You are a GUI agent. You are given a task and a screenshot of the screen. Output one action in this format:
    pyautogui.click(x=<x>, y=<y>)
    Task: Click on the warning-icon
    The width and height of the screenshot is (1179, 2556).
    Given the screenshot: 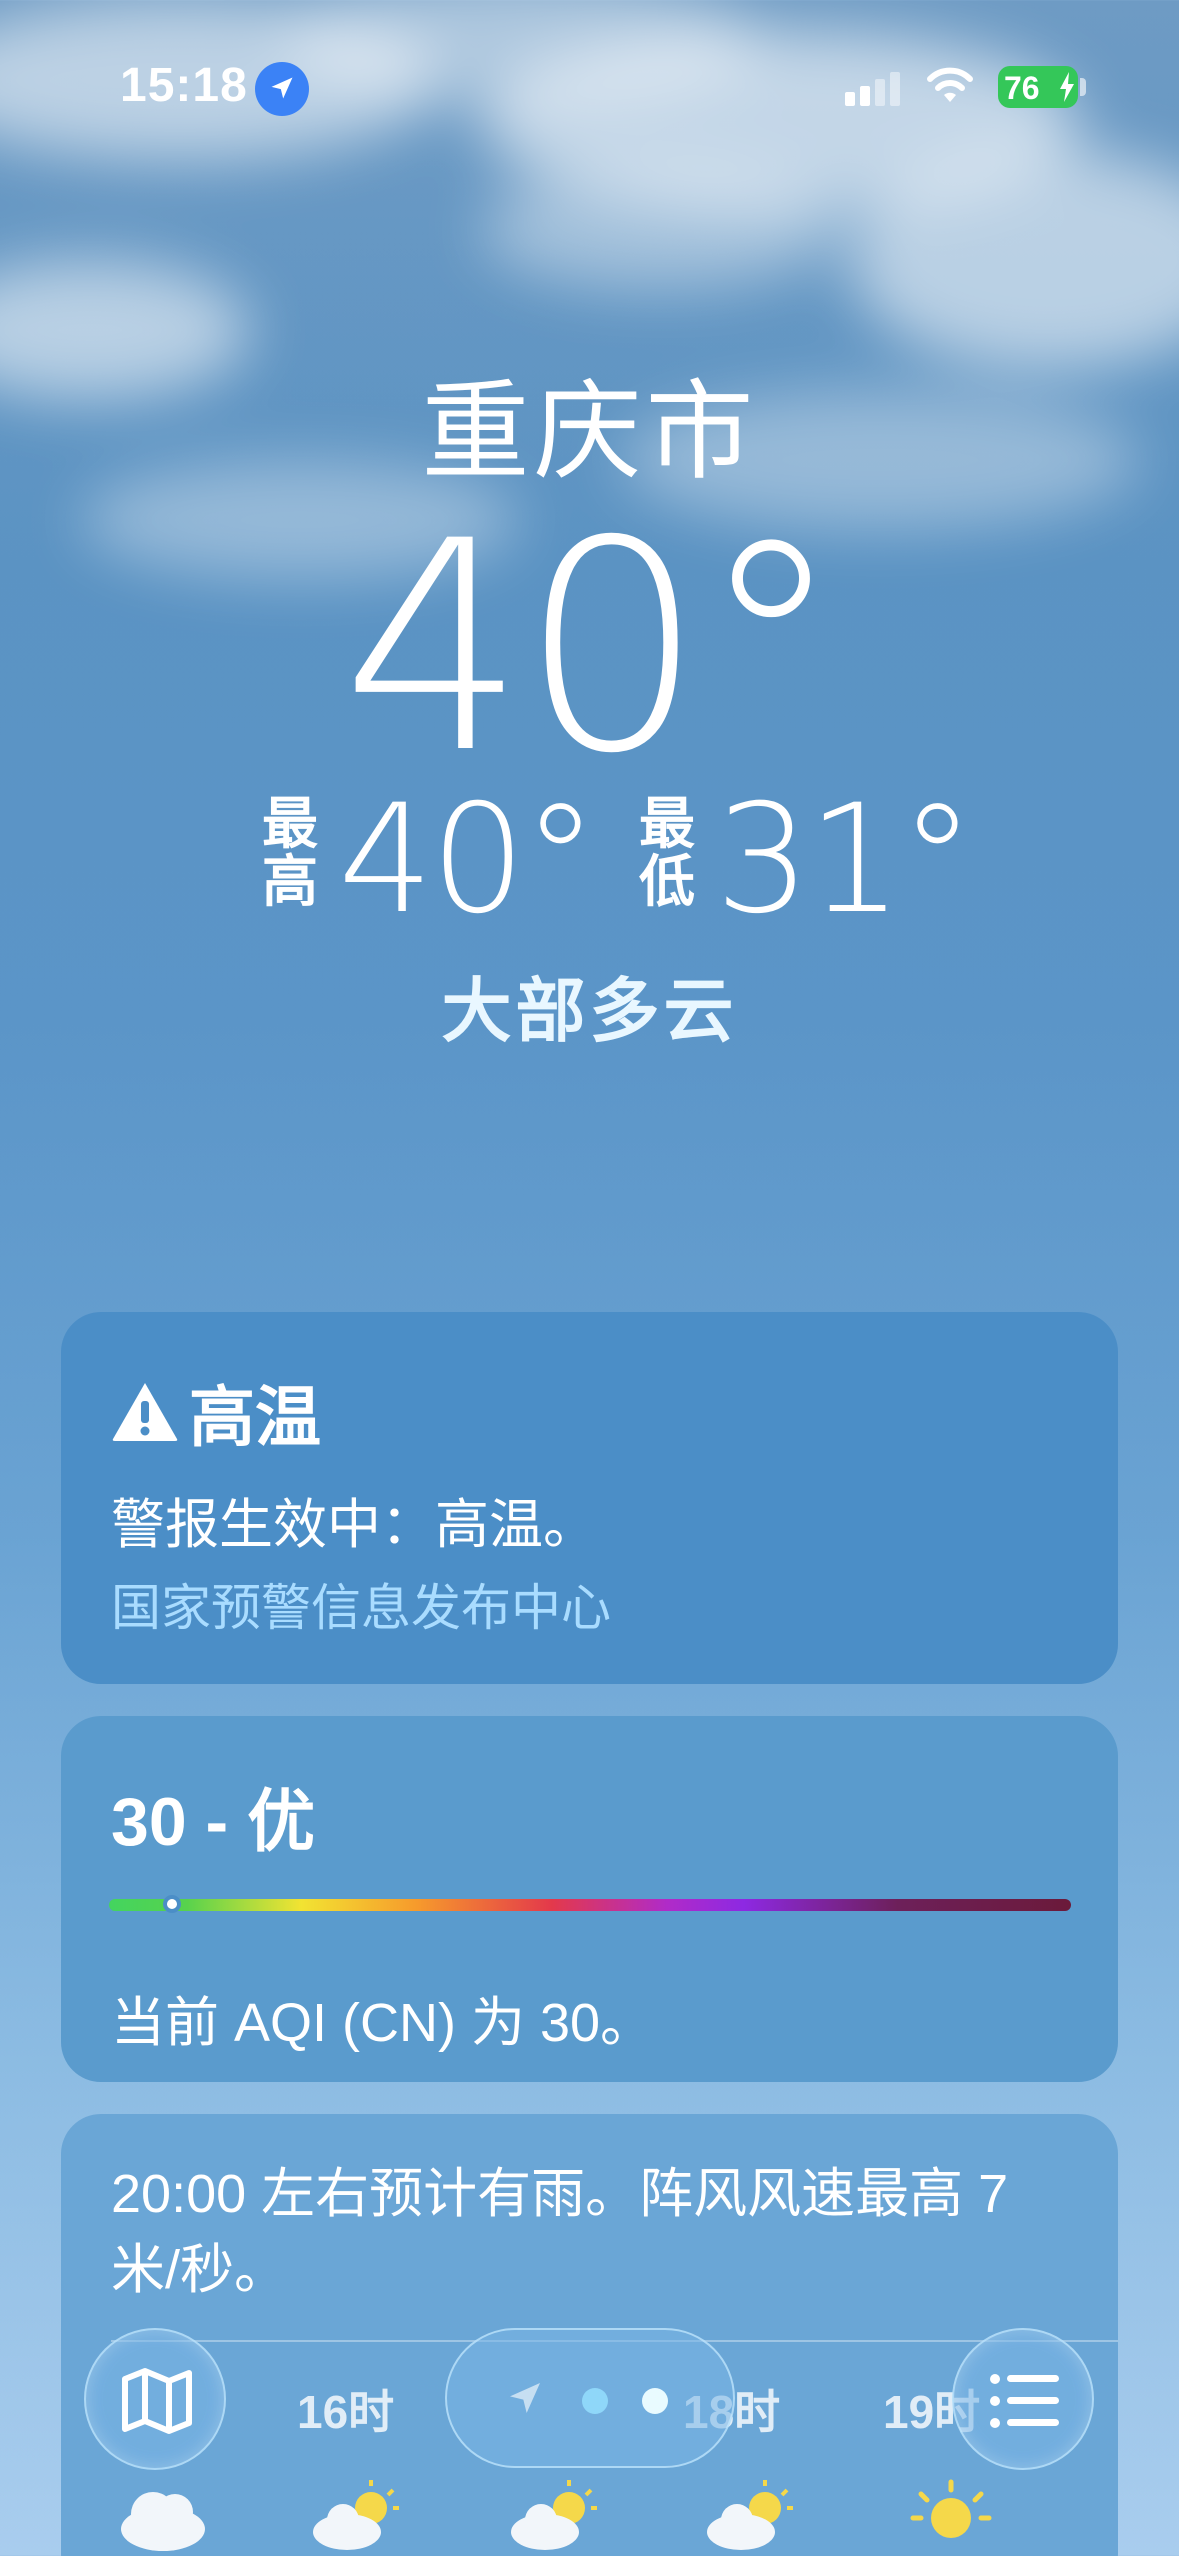 What is the action you would take?
    pyautogui.click(x=145, y=1412)
    